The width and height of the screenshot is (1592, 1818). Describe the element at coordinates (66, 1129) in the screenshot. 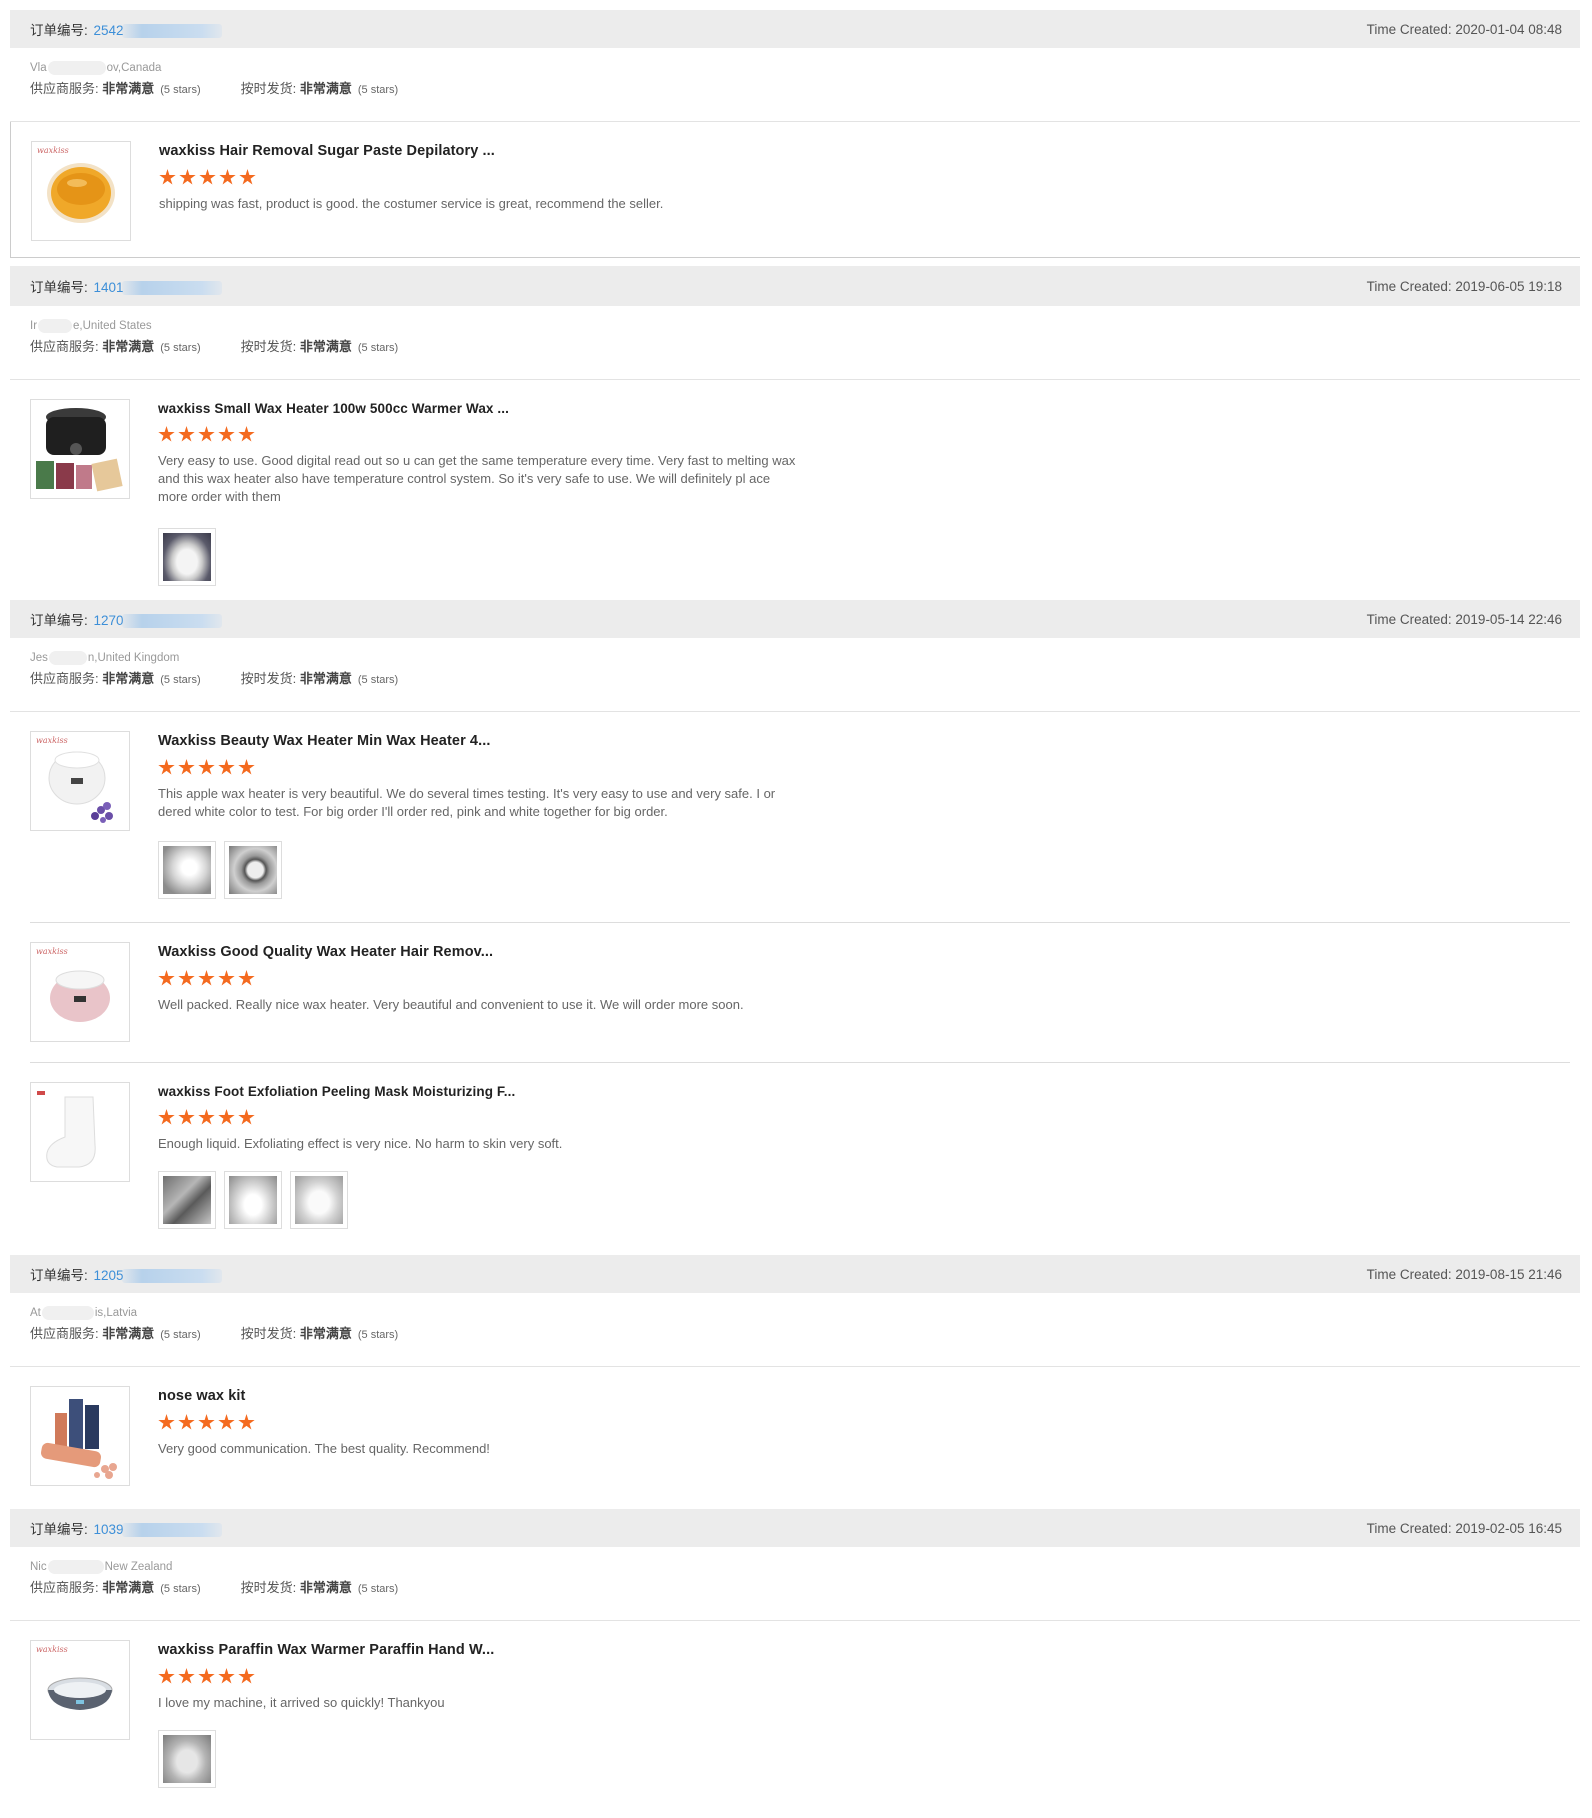

I see `foot-mask-icon` at that location.